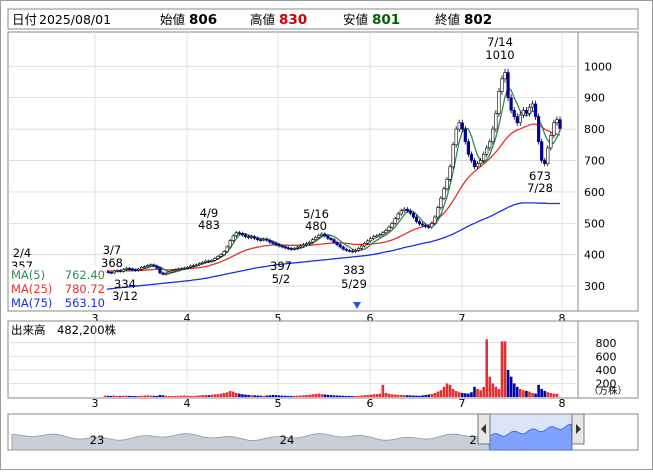  What do you see at coordinates (31, 303) in the screenshot?
I see `ma75-label: MA(75)` at bounding box center [31, 303].